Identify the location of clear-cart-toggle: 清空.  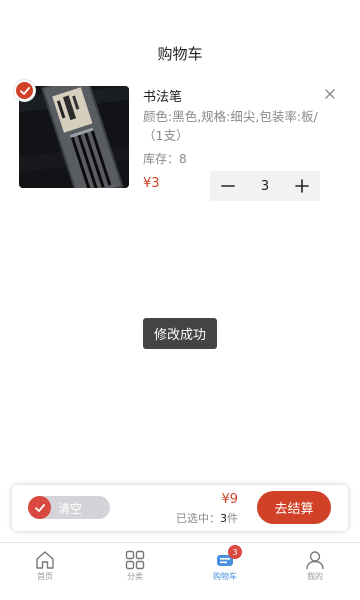
(69, 507).